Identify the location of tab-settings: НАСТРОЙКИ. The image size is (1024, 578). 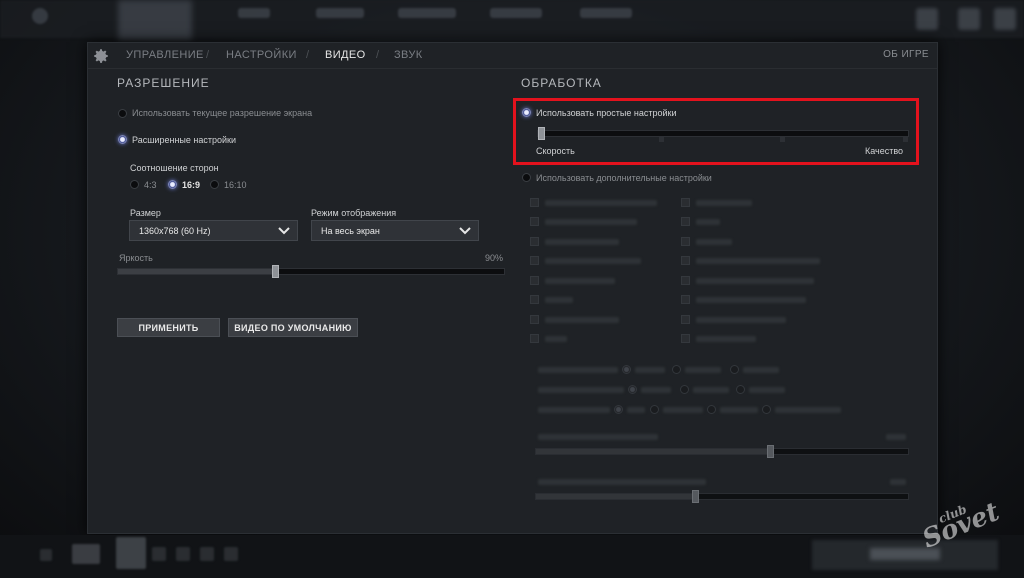
(261, 55).